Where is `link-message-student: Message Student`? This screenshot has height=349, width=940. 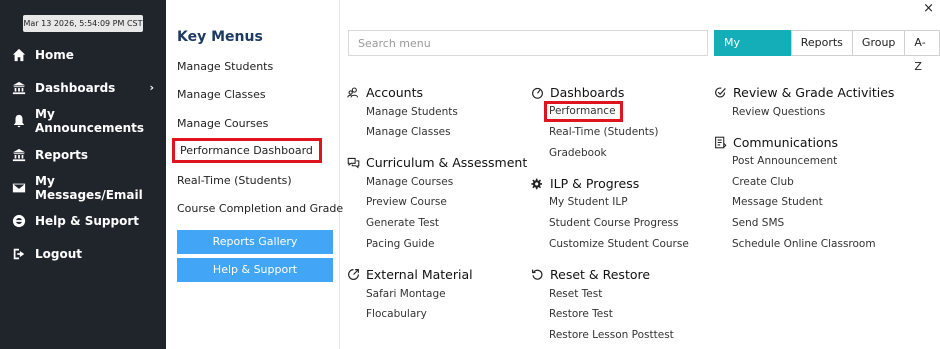 link-message-student: Message Student is located at coordinates (777, 202).